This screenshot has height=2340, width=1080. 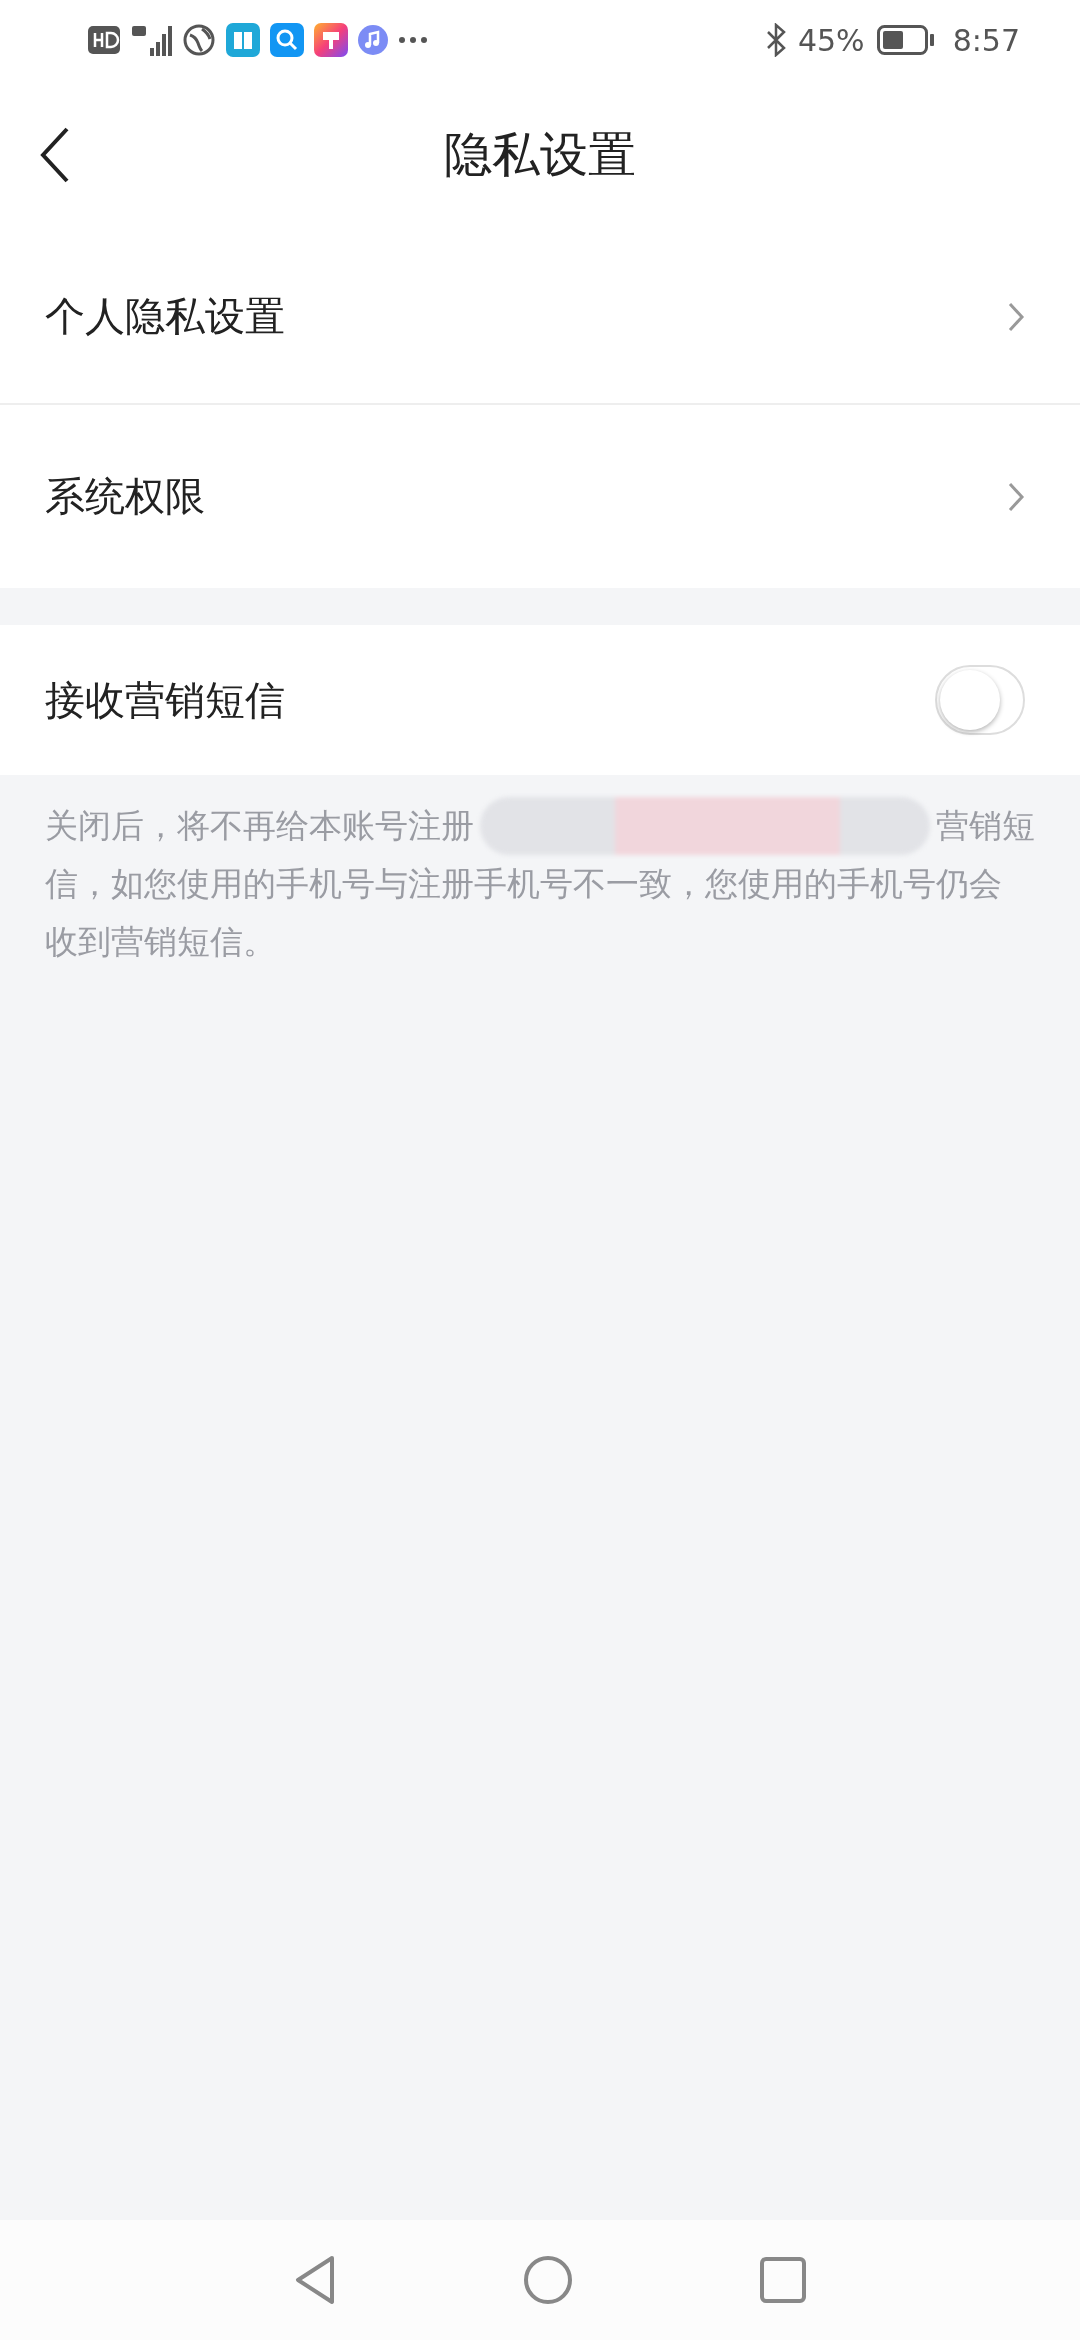 What do you see at coordinates (905, 40) in the screenshot?
I see `battery-icon` at bounding box center [905, 40].